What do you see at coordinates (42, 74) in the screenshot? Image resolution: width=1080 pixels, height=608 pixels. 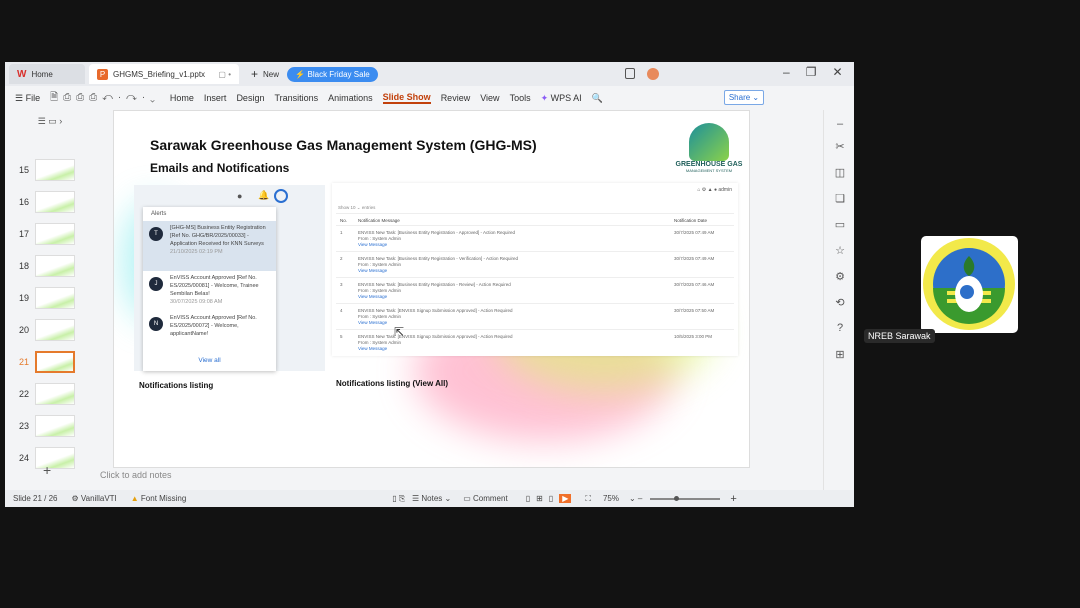 I see `tab-label: Home` at bounding box center [42, 74].